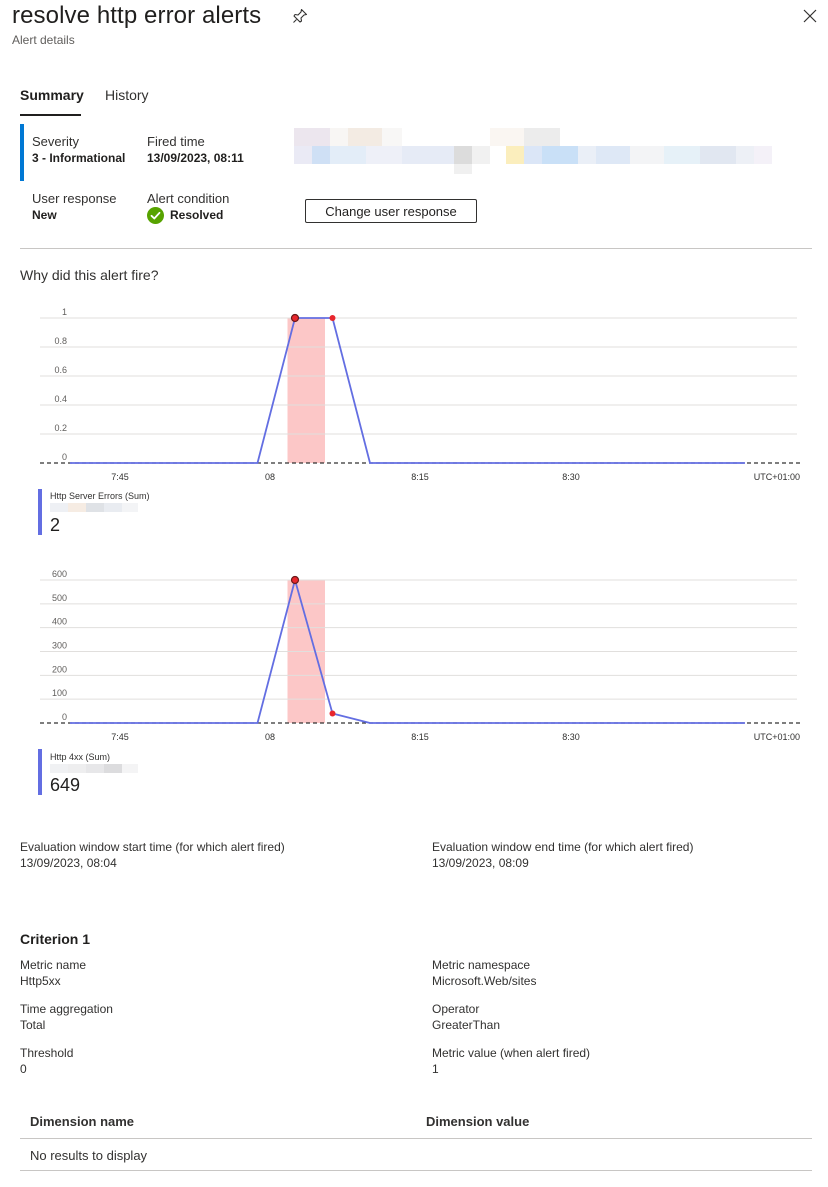 This screenshot has width=828, height=1187. What do you see at coordinates (300, 16) in the screenshot?
I see `pin-icon` at bounding box center [300, 16].